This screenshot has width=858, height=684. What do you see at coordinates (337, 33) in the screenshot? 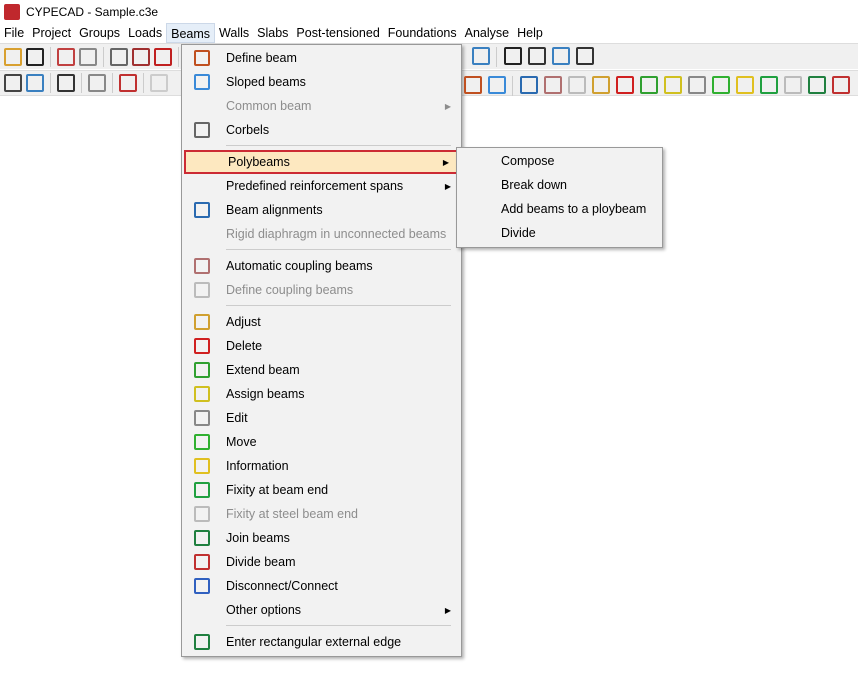
I see `menu-post-tensioned: Post-tensioned` at bounding box center [337, 33].